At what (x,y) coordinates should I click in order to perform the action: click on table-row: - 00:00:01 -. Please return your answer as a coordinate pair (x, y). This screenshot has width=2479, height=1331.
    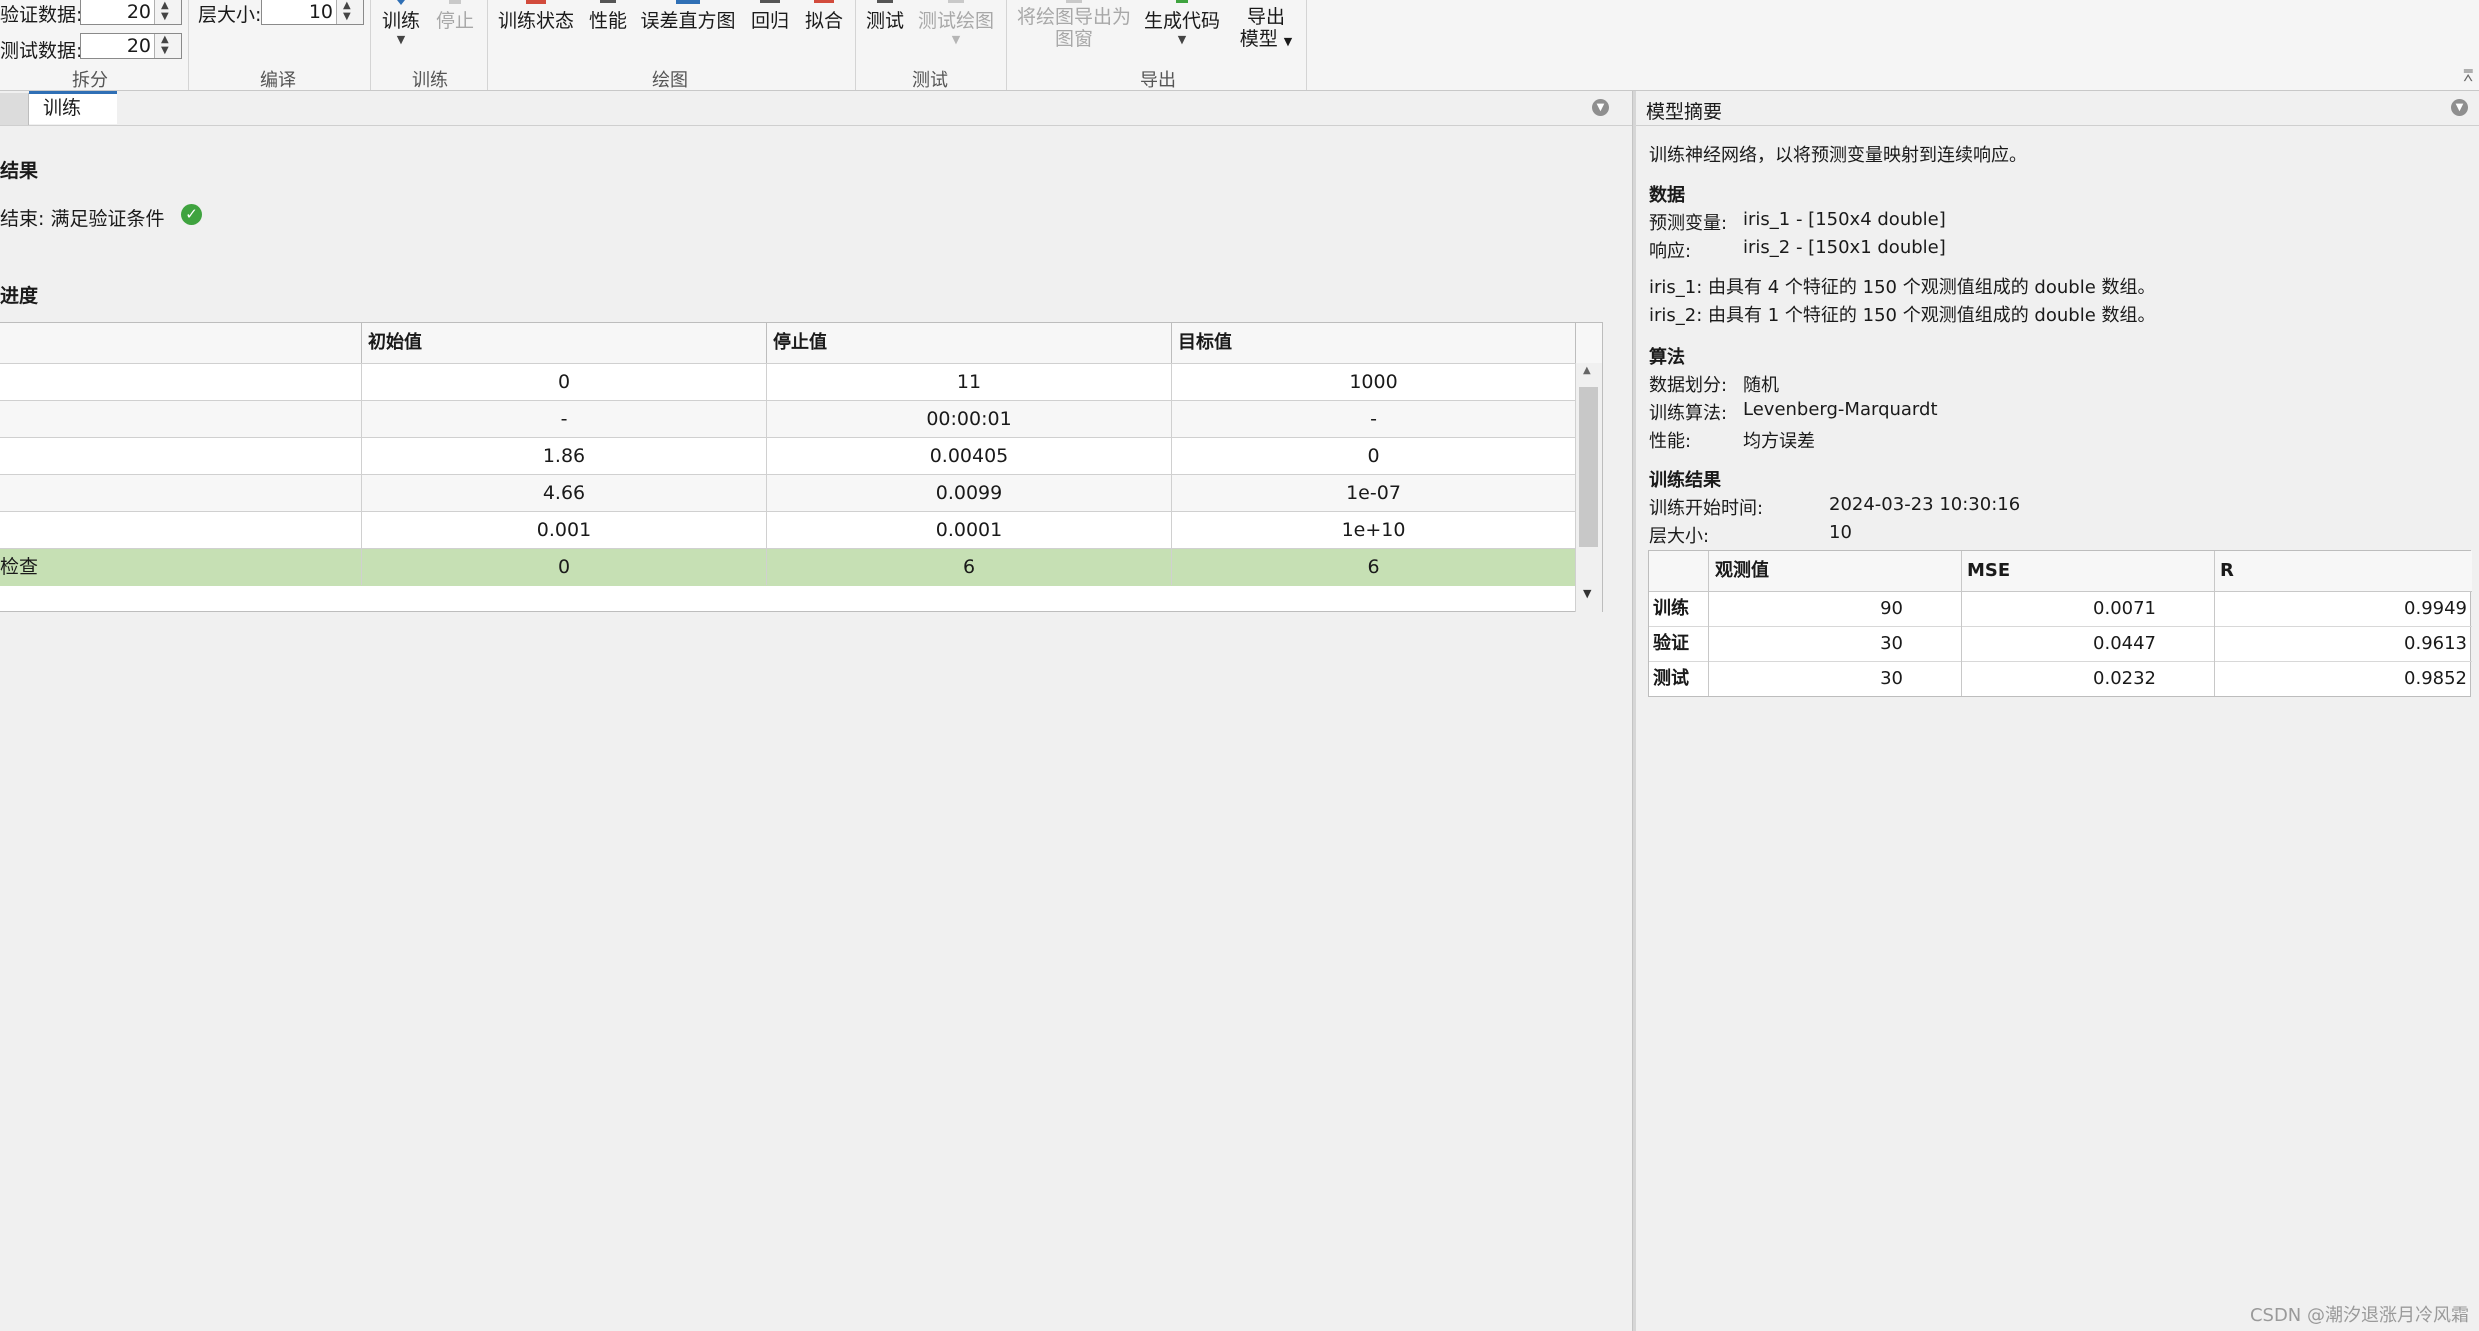
    Looking at the image, I should click on (788, 419).